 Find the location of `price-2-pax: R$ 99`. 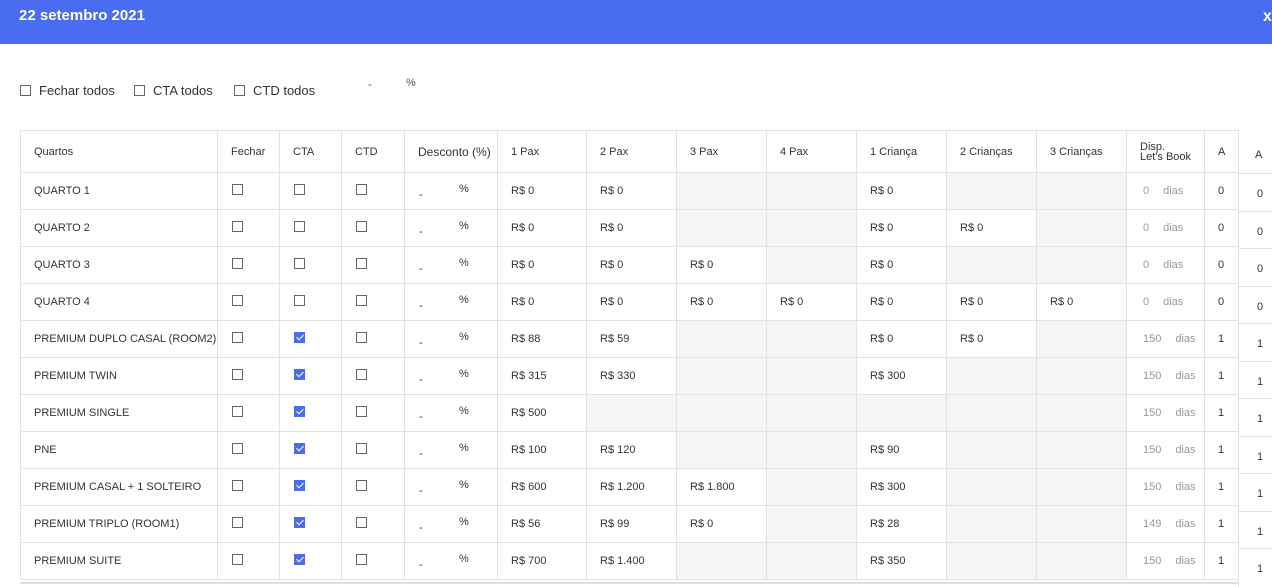

price-2-pax: R$ 99 is located at coordinates (631, 524).